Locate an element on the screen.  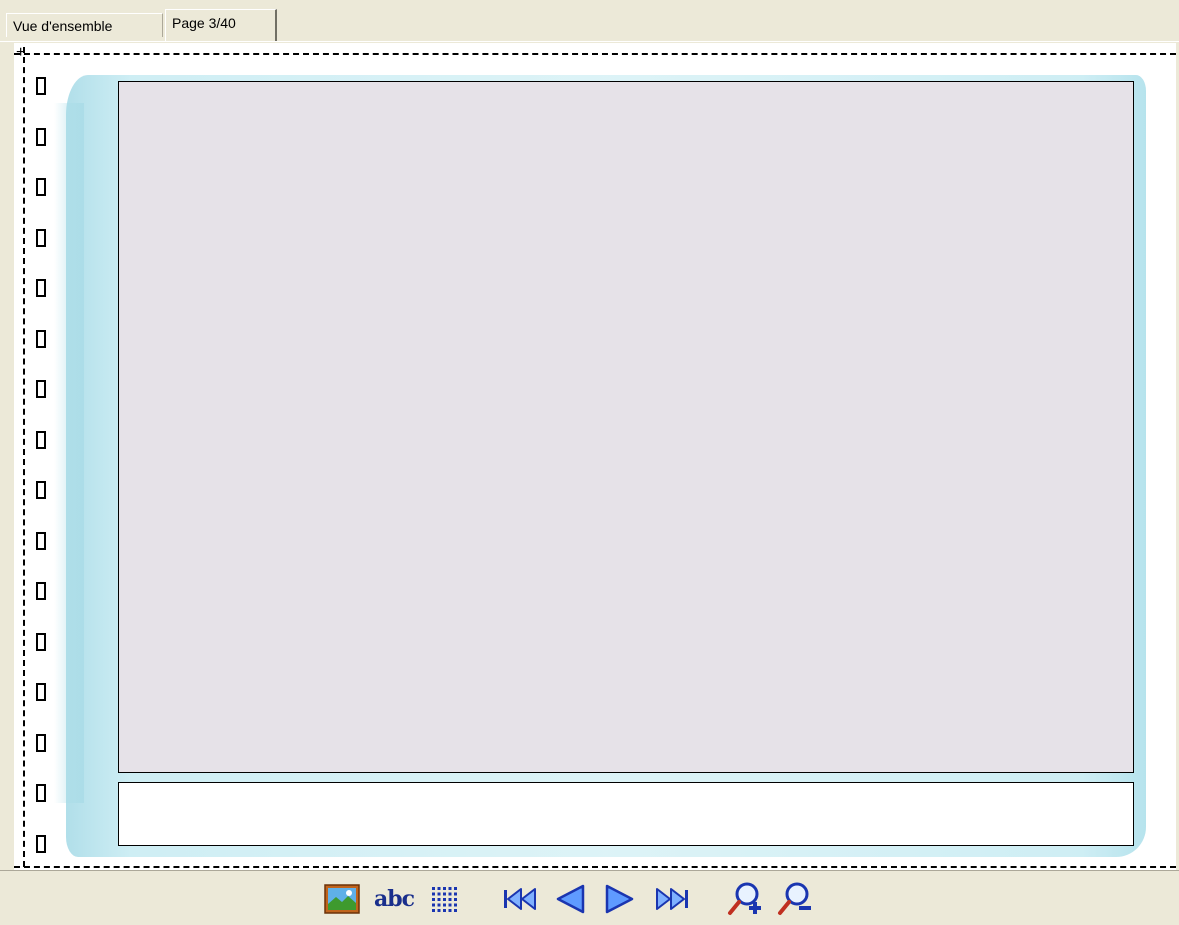
grid-button is located at coordinates (444, 899).